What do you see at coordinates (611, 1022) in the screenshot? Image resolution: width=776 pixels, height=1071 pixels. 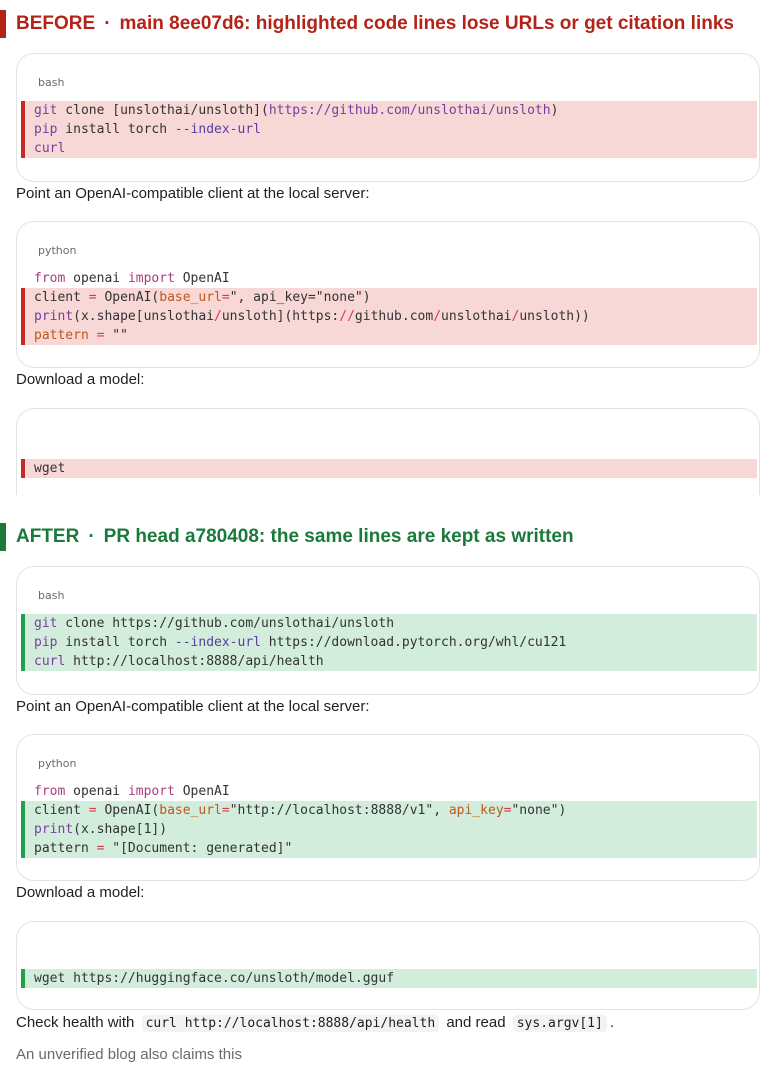 I see `prose-text: .` at bounding box center [611, 1022].